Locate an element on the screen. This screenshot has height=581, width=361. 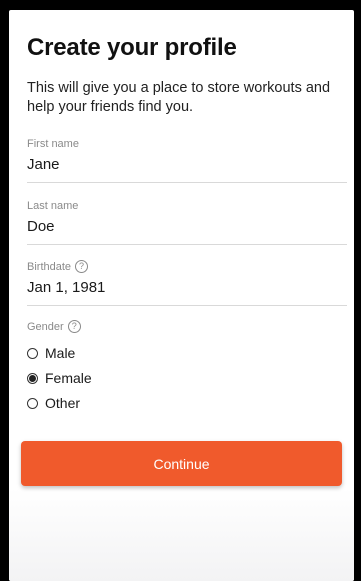
gender-option-label: Male is located at coordinates (60, 353).